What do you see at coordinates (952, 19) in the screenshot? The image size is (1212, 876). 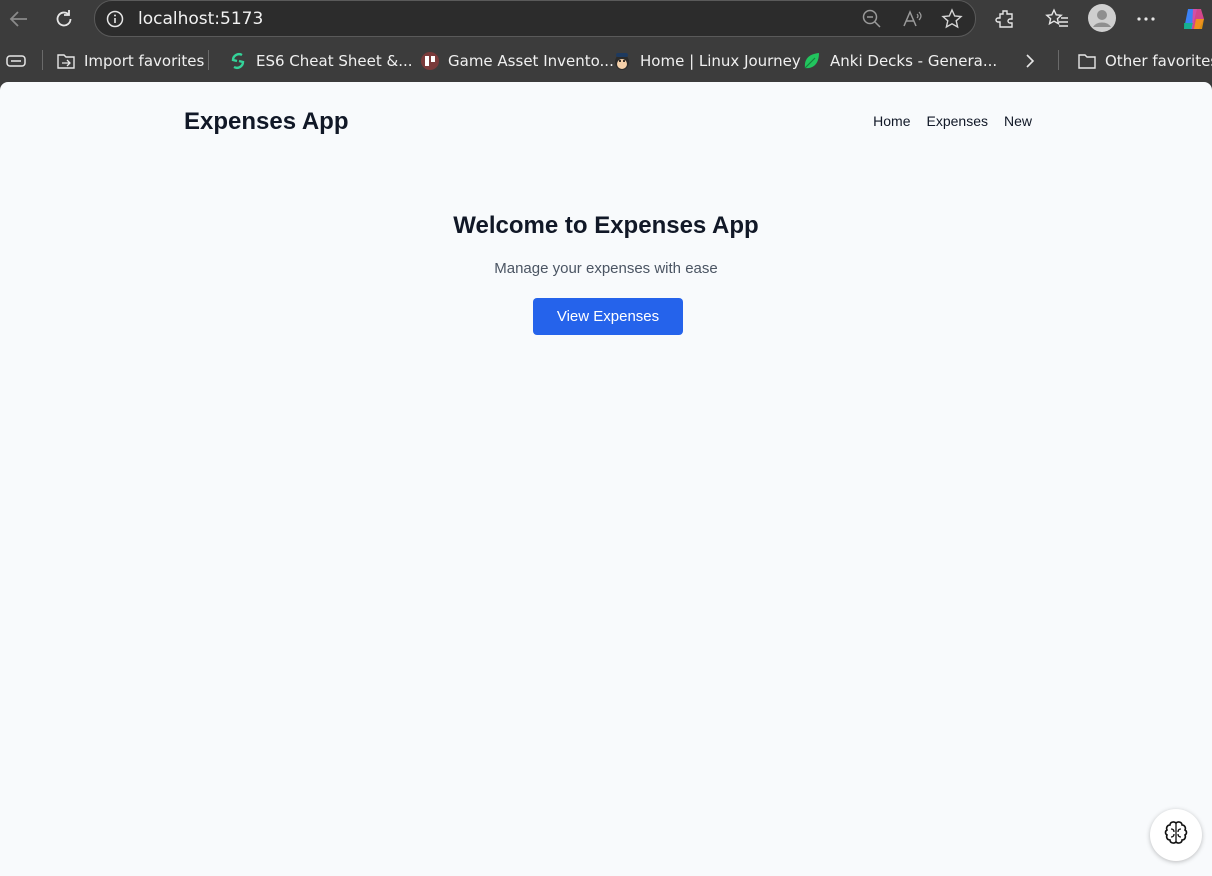 I see `favorite-star-icon` at bounding box center [952, 19].